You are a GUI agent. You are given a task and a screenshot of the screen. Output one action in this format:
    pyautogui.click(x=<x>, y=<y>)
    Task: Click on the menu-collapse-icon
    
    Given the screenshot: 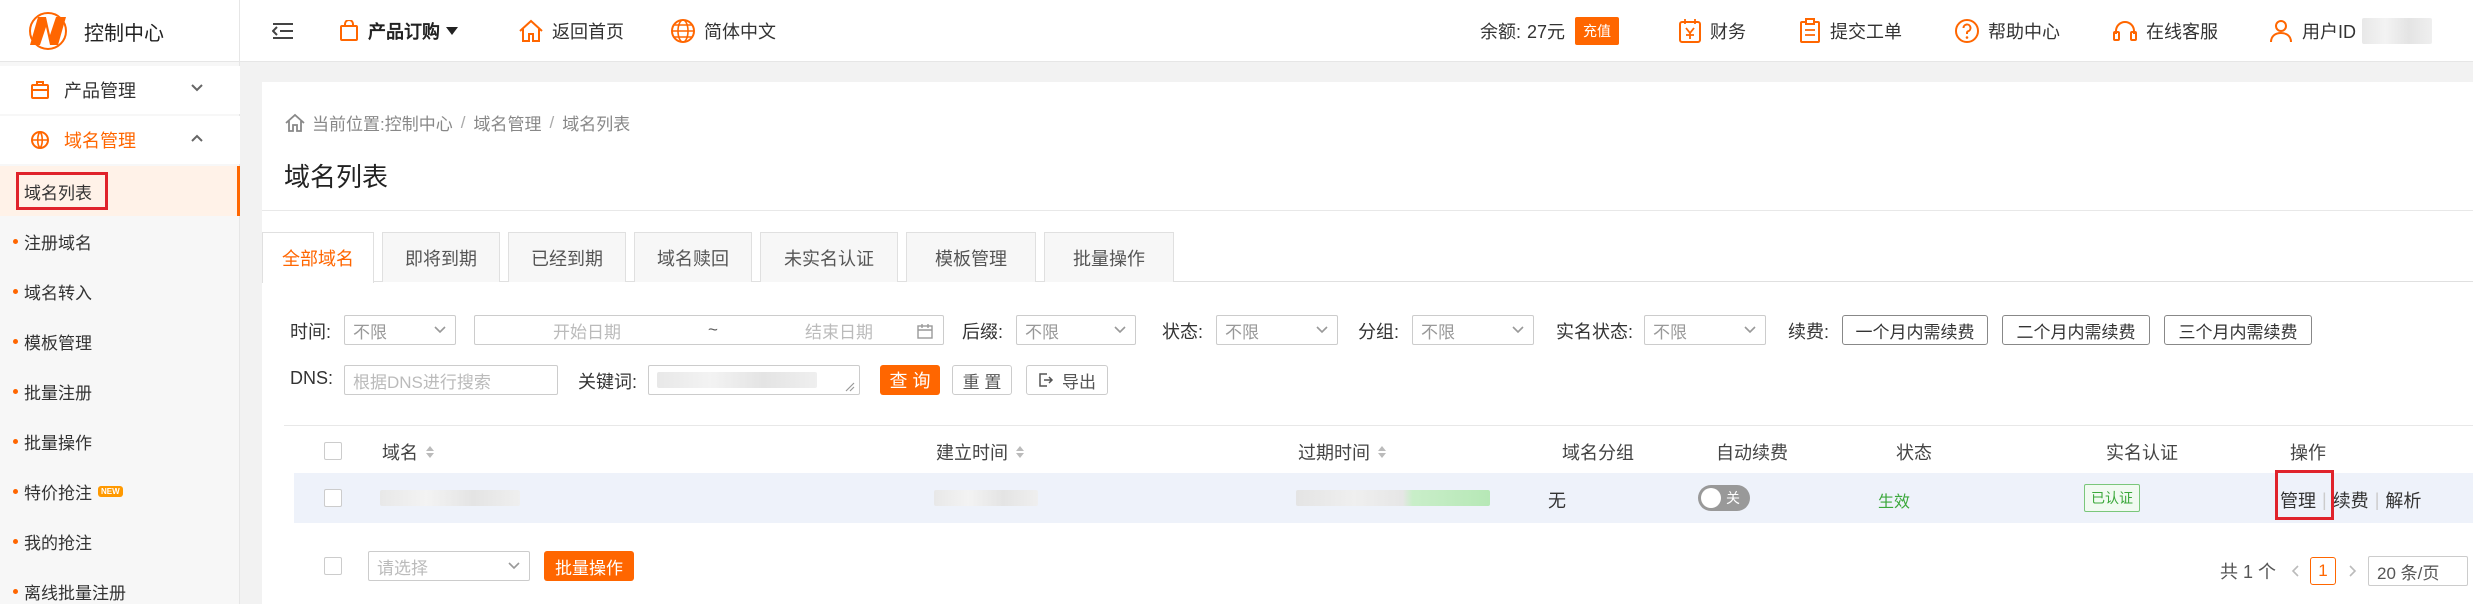 What is the action you would take?
    pyautogui.click(x=282, y=31)
    